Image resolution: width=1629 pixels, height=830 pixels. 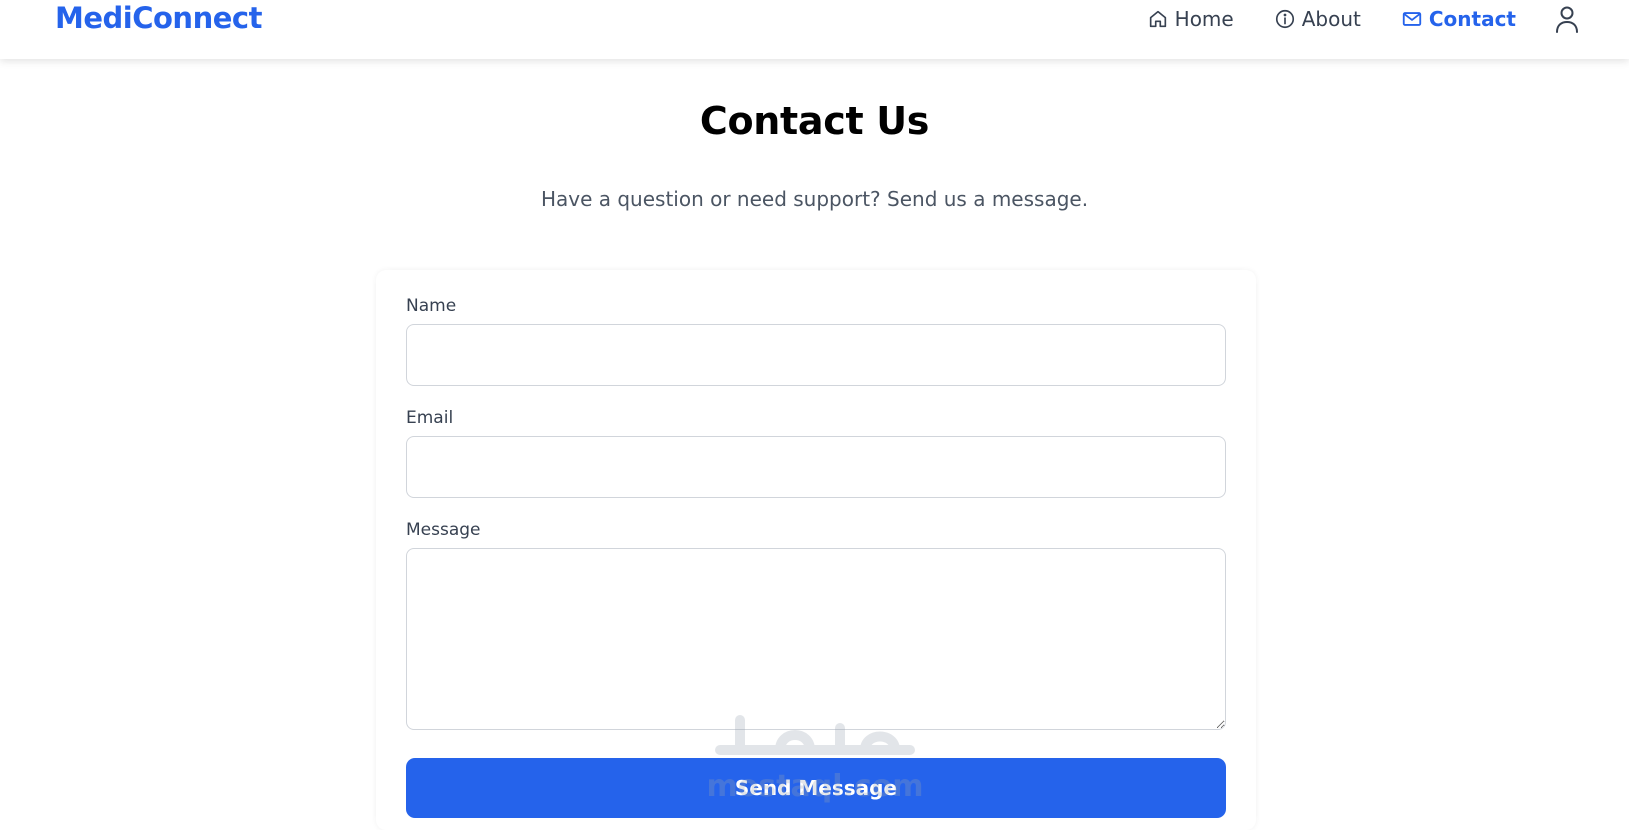 I want to click on nav-home-link: Home, so click(x=1190, y=19).